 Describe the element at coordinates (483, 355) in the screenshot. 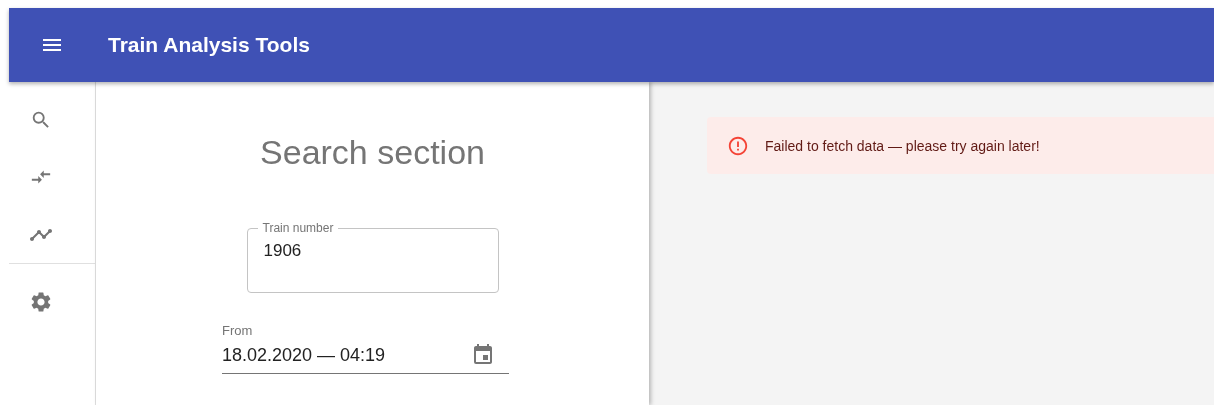

I see `calendar-icon` at that location.